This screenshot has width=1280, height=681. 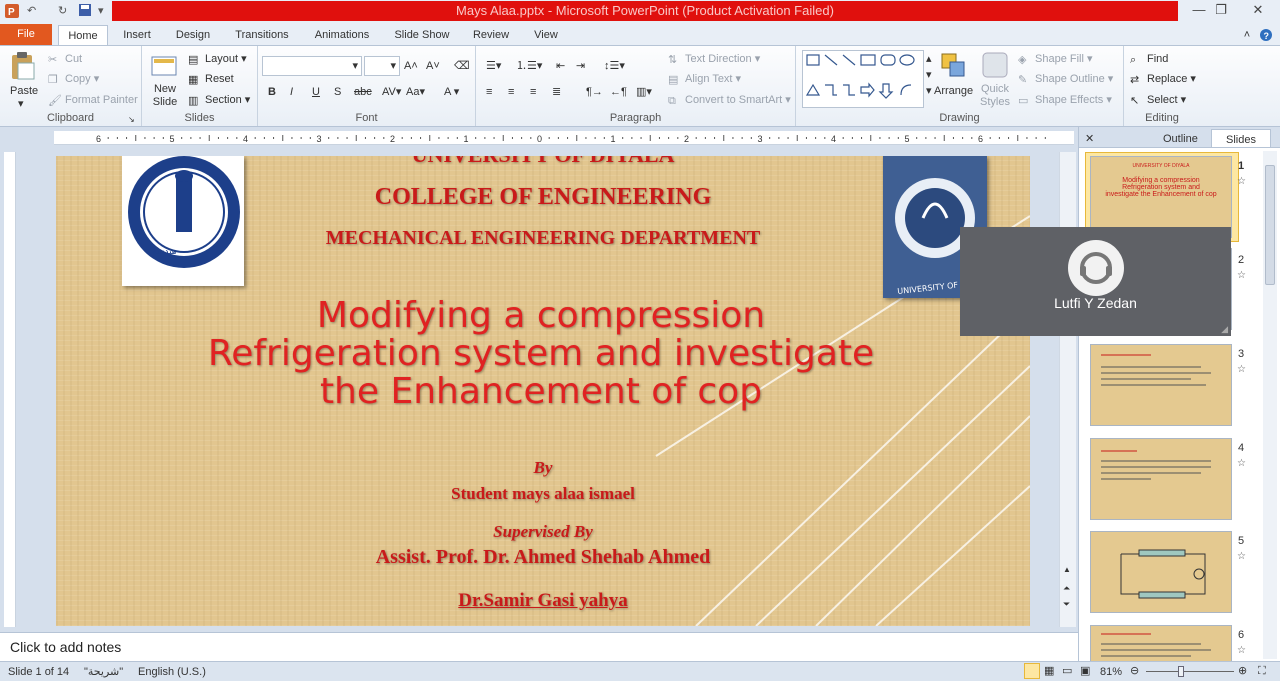 I want to click on resize-grip-icon: ◢, so click(x=1224, y=329).